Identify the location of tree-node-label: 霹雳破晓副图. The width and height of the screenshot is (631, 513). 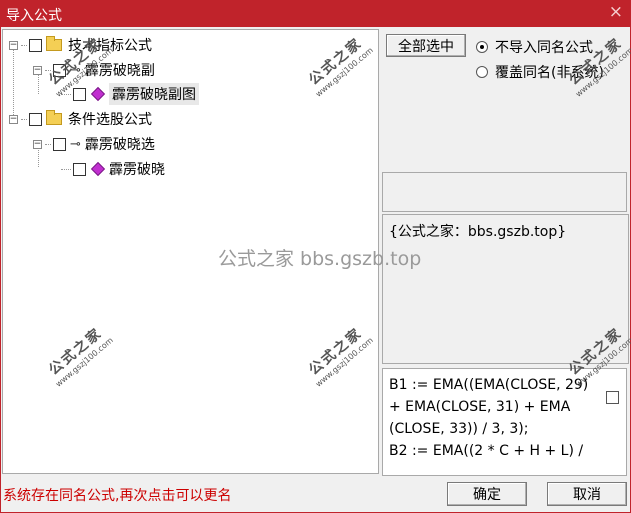
(154, 94).